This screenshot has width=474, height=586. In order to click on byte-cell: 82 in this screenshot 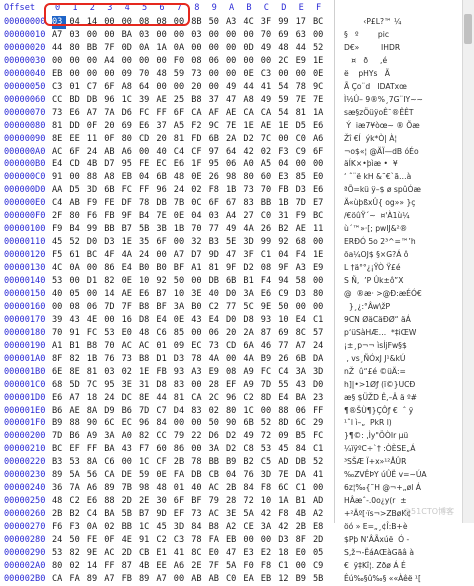, I will do `click(111, 281)`.